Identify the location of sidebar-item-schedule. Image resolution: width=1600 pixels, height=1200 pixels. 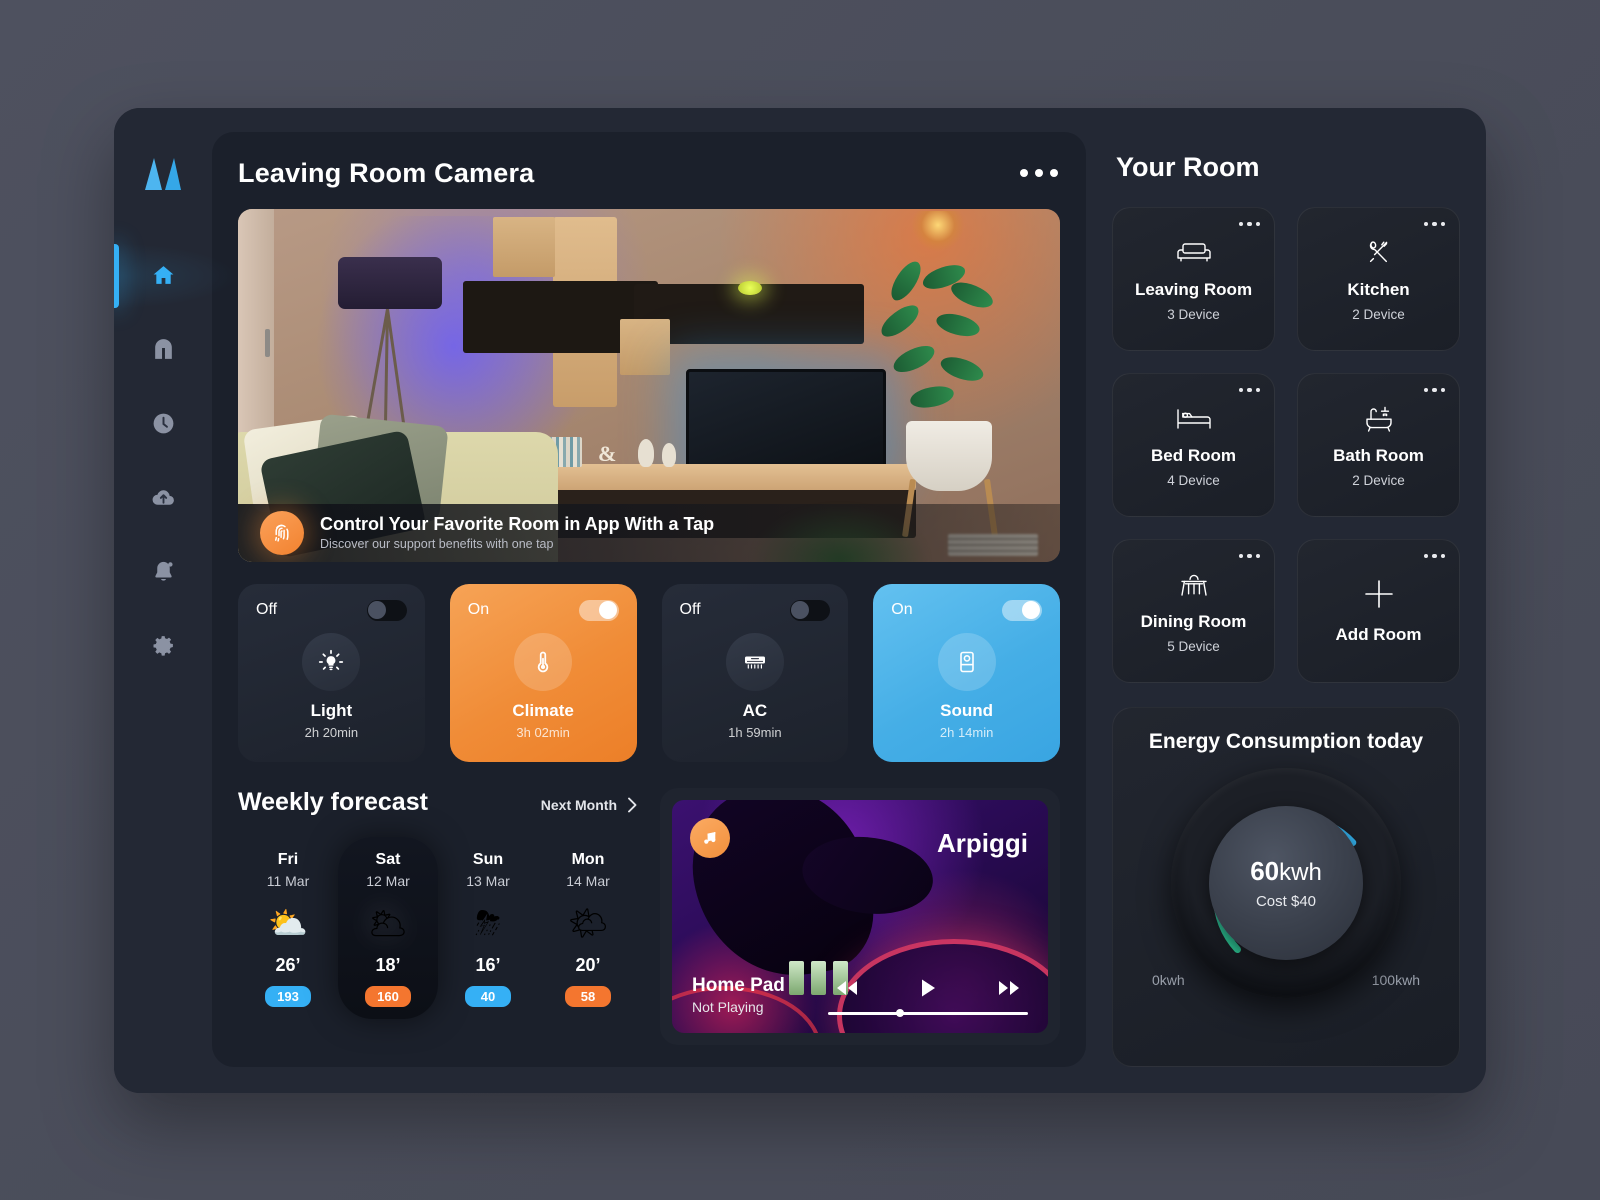
(163, 424).